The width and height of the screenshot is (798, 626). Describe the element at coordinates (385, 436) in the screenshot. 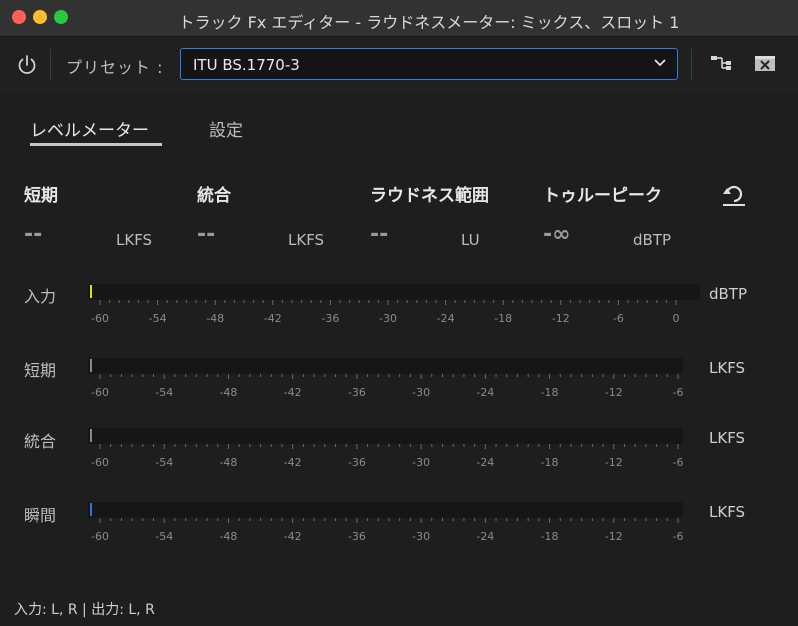

I see `meter-bar-integrated` at that location.